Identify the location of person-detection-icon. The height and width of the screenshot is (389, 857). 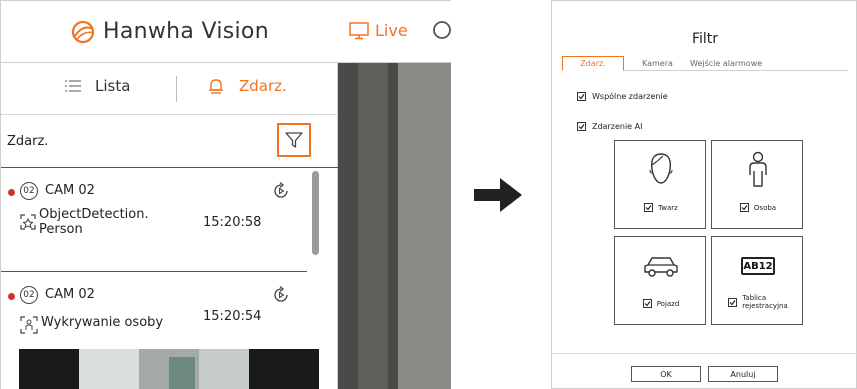
(29, 327).